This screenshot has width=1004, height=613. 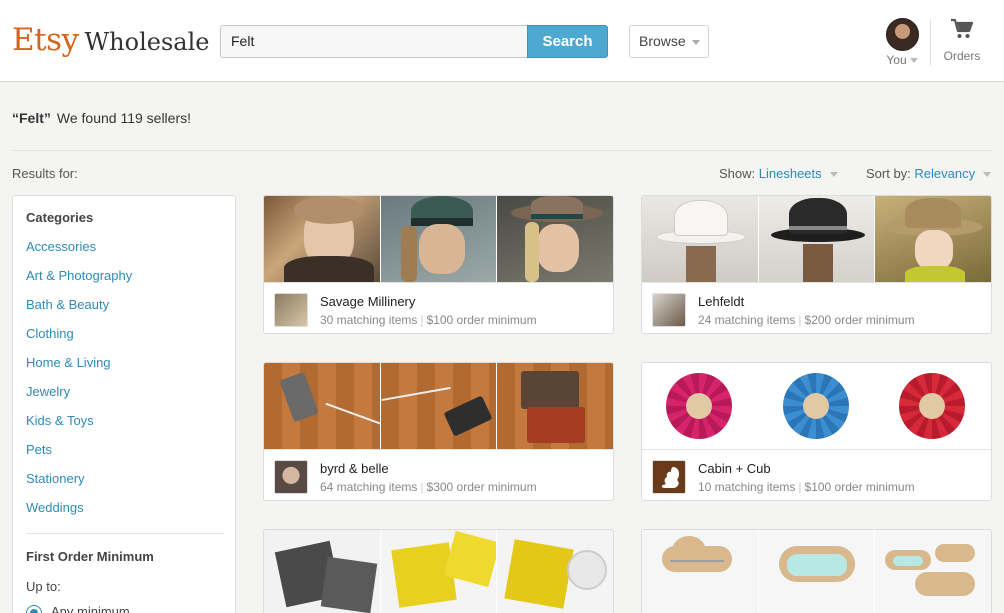 What do you see at coordinates (888, 173) in the screenshot?
I see `sort-label: Sort by:` at bounding box center [888, 173].